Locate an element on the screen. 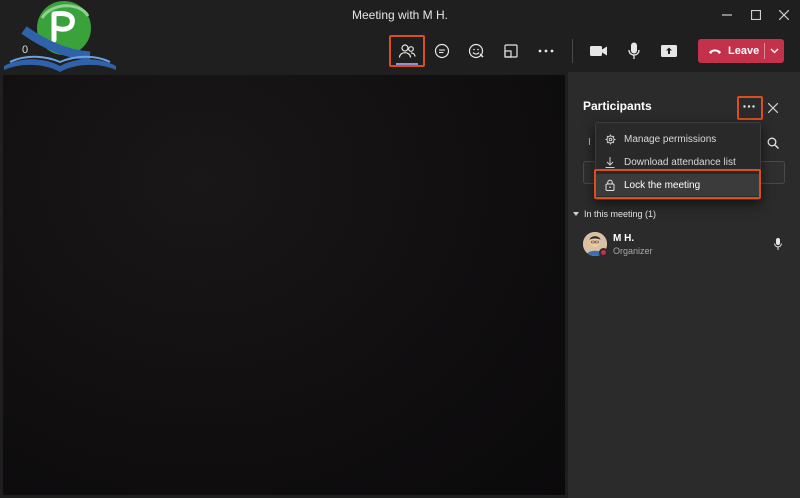 This screenshot has width=800, height=498. search-icon is located at coordinates (773, 143).